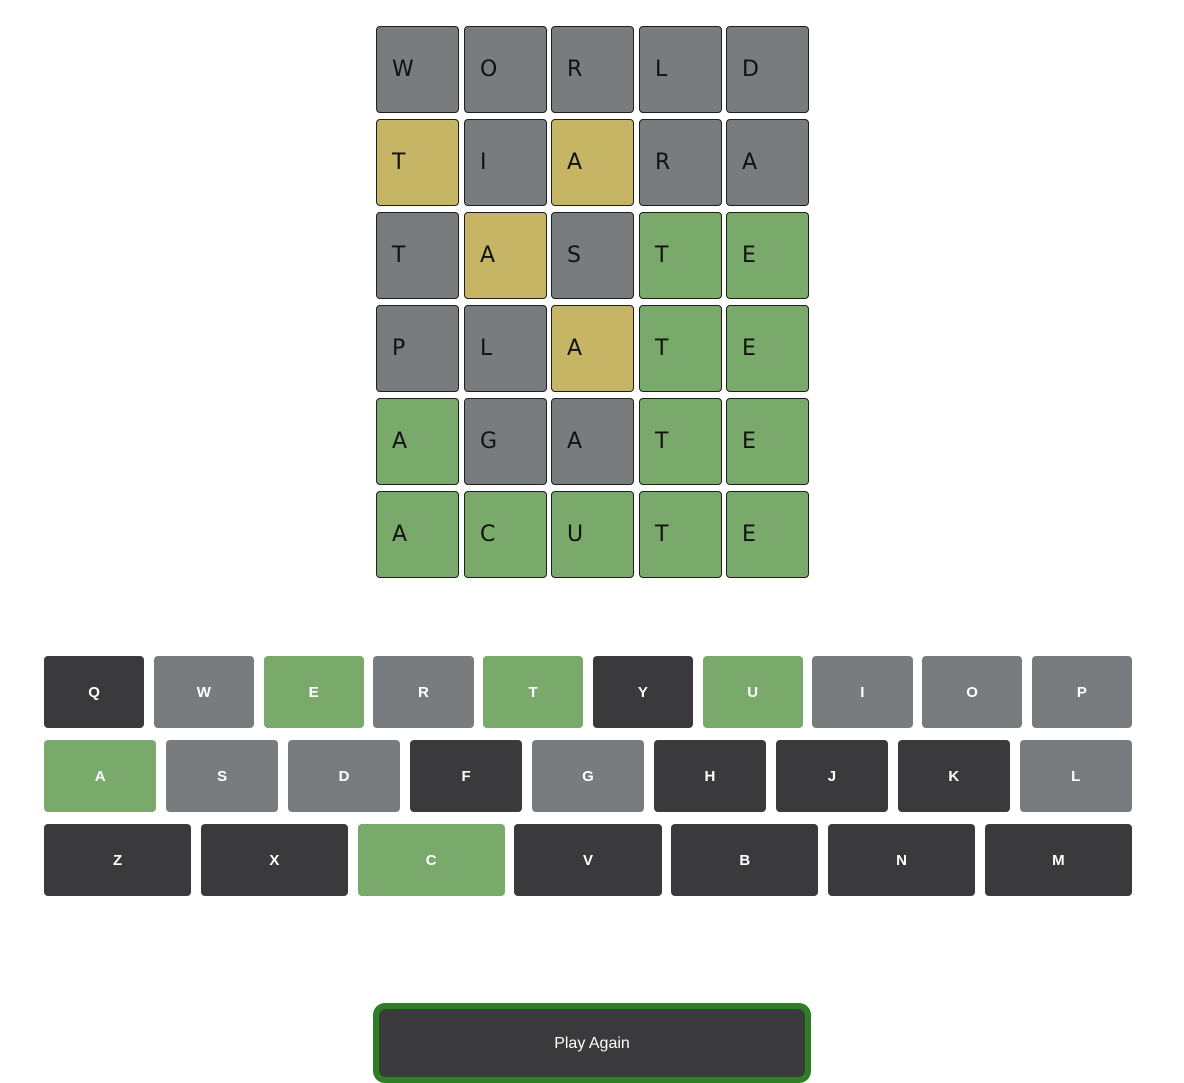  What do you see at coordinates (417, 69) in the screenshot?
I see `letter-tile: W` at bounding box center [417, 69].